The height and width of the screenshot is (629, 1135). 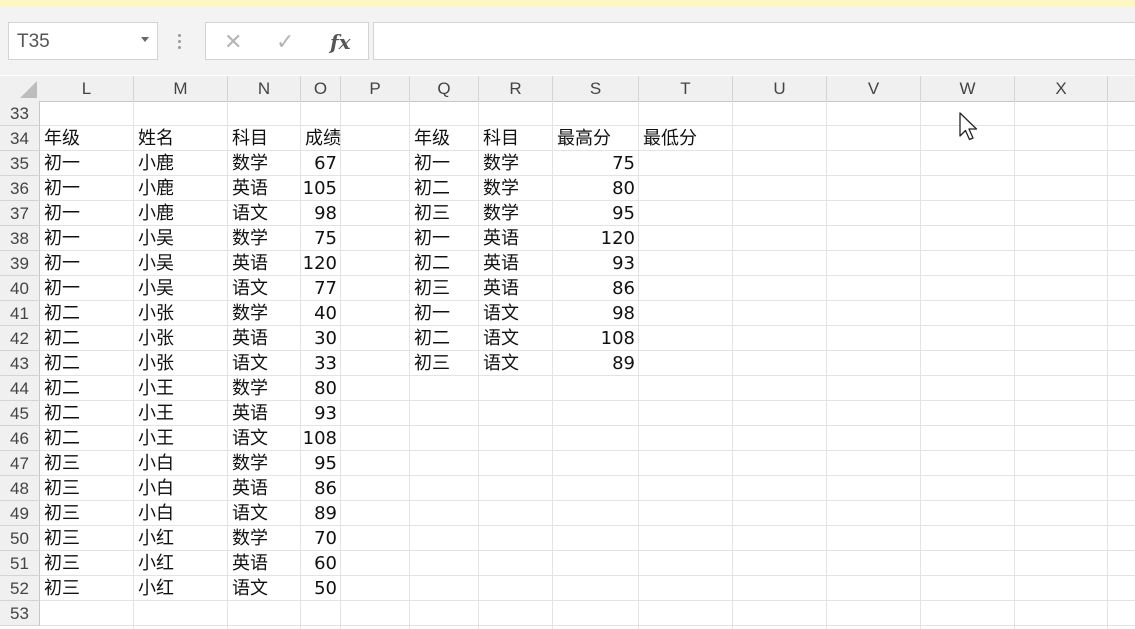 I want to click on row-header-33: 33, so click(x=20, y=113).